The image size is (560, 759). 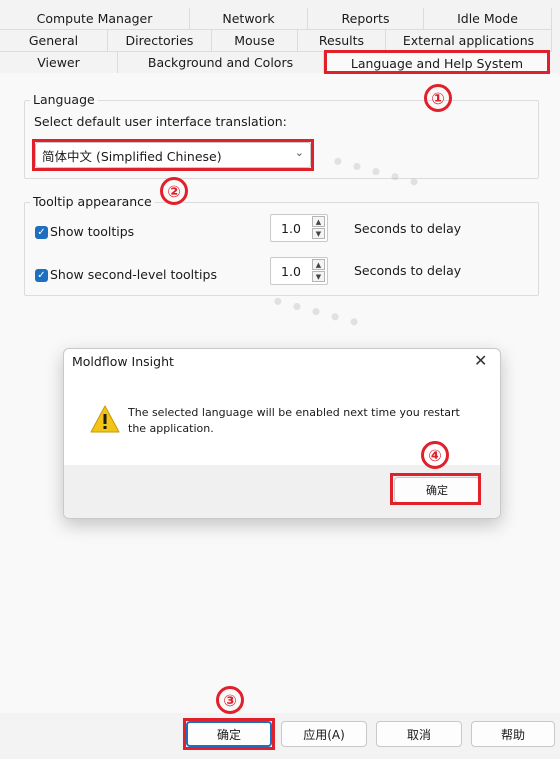 I want to click on tab-network: Network, so click(x=249, y=19).